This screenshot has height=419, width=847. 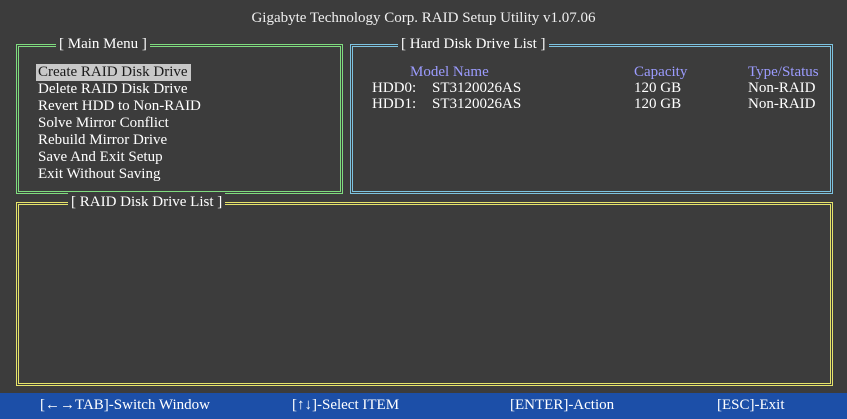 What do you see at coordinates (661, 72) in the screenshot?
I see `column-header-capacity: Capacity` at bounding box center [661, 72].